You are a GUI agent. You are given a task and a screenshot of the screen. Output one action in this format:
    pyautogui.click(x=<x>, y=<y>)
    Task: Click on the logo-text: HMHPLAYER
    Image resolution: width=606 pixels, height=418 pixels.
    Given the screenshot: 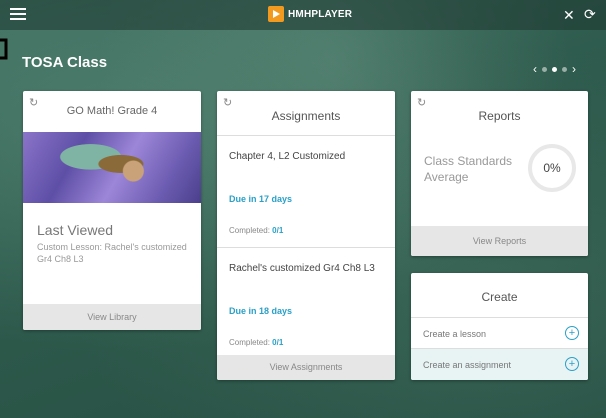 What is the action you would take?
    pyautogui.click(x=320, y=14)
    